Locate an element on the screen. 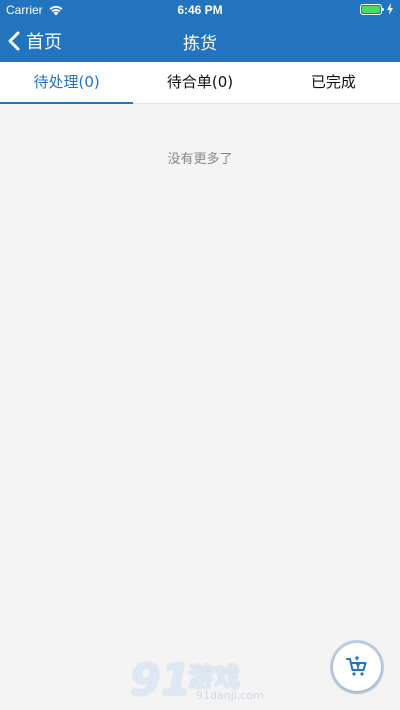  top-bar: Carrier 6:46 PM 首页 拣货 is located at coordinates (200, 31).